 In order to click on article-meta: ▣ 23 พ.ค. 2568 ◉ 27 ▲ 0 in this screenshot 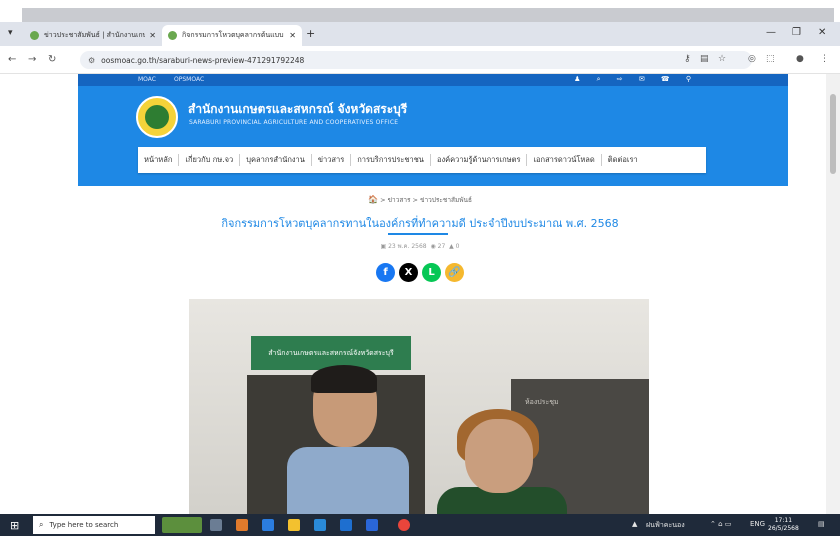, I will do `click(420, 246)`.